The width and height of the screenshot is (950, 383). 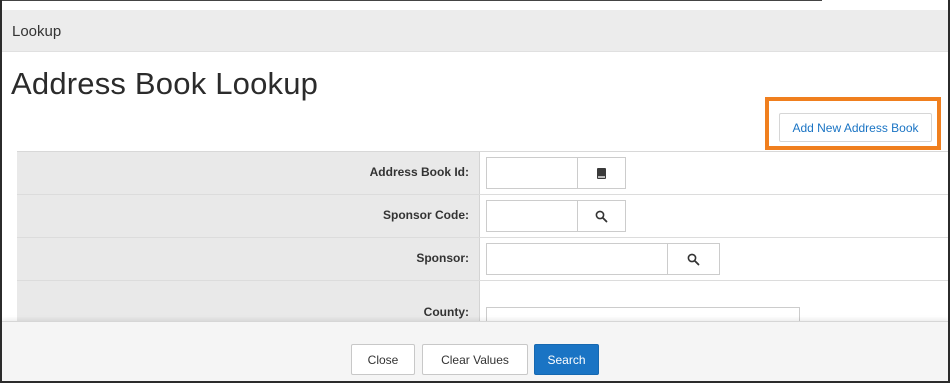 I want to click on label-cell: Sponsor Code:, so click(x=248, y=216).